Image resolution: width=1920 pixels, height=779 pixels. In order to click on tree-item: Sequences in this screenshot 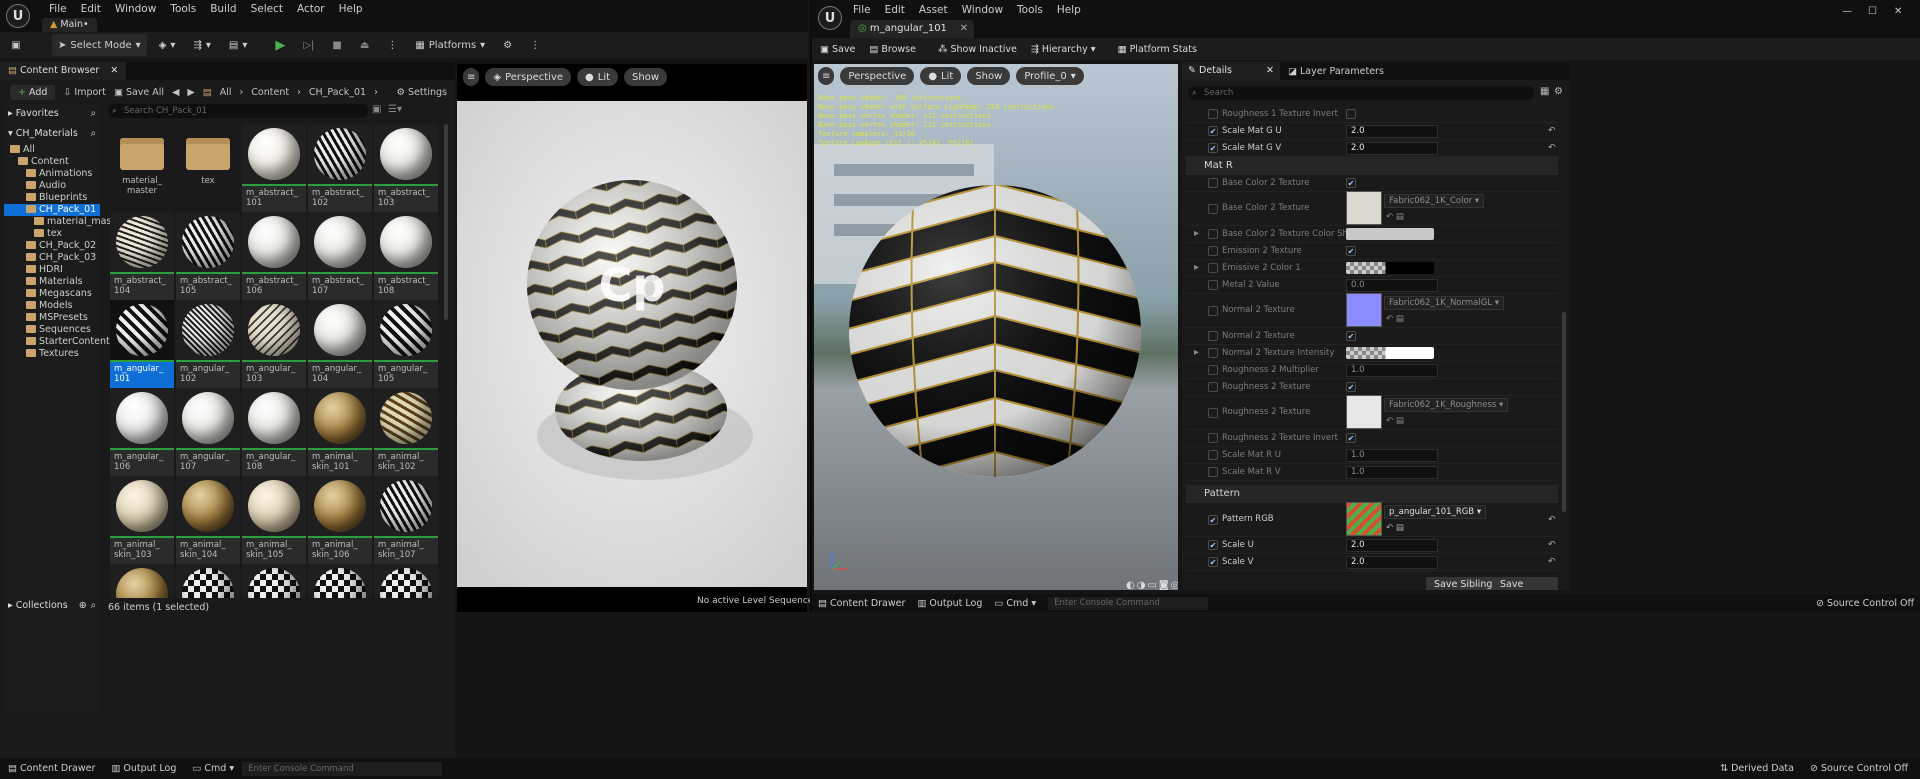, I will do `click(52, 330)`.